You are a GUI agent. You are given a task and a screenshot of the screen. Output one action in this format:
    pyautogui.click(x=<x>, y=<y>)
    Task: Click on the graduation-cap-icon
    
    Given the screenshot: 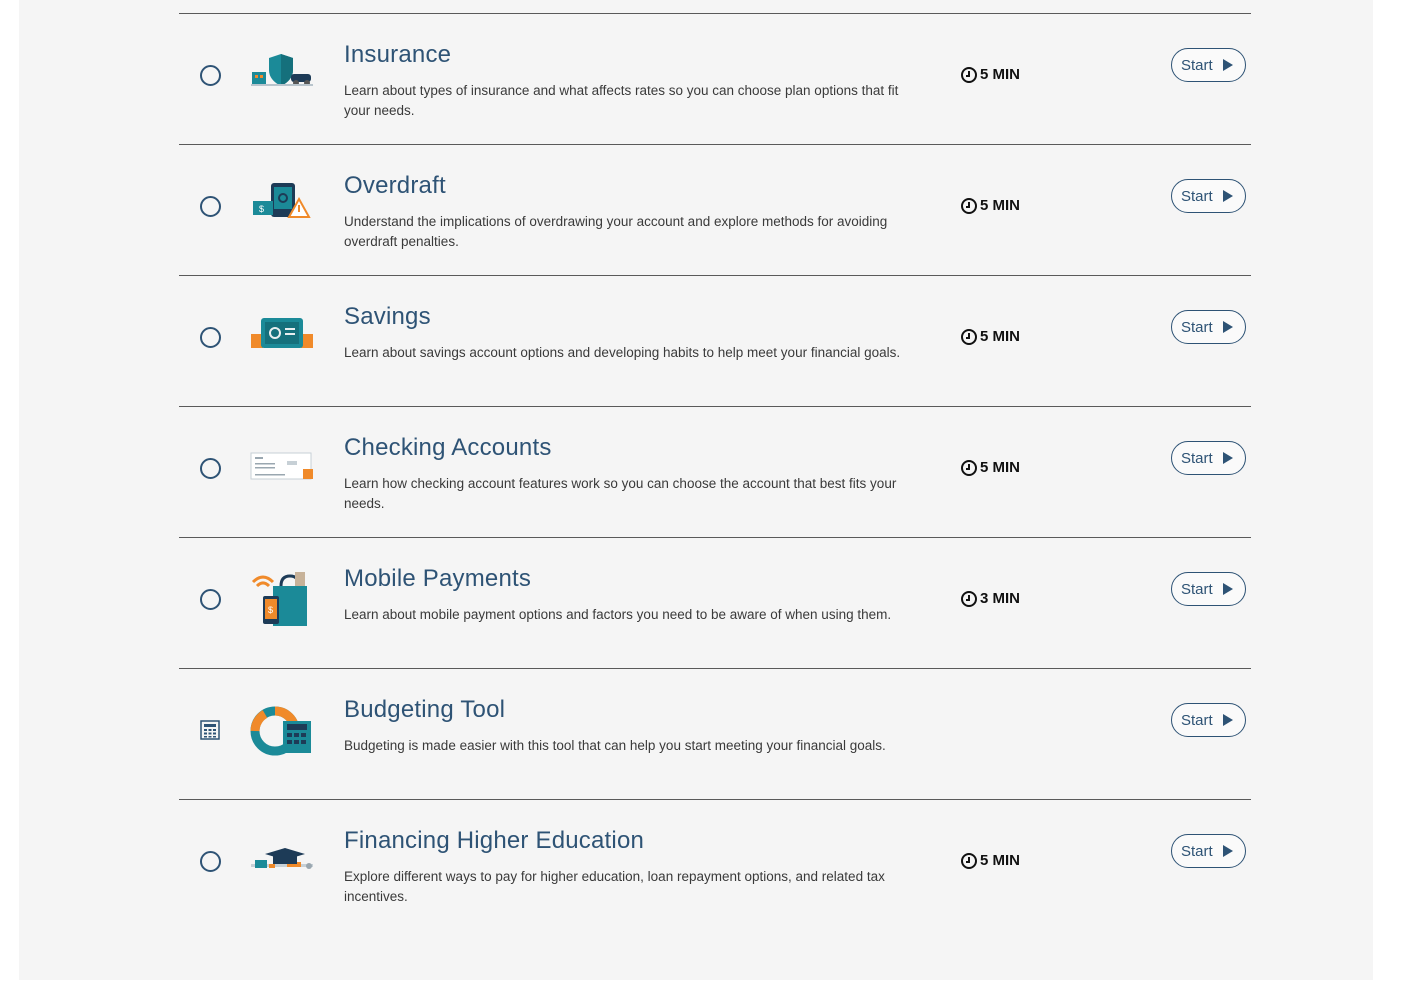 What is the action you would take?
    pyautogui.click(x=282, y=858)
    